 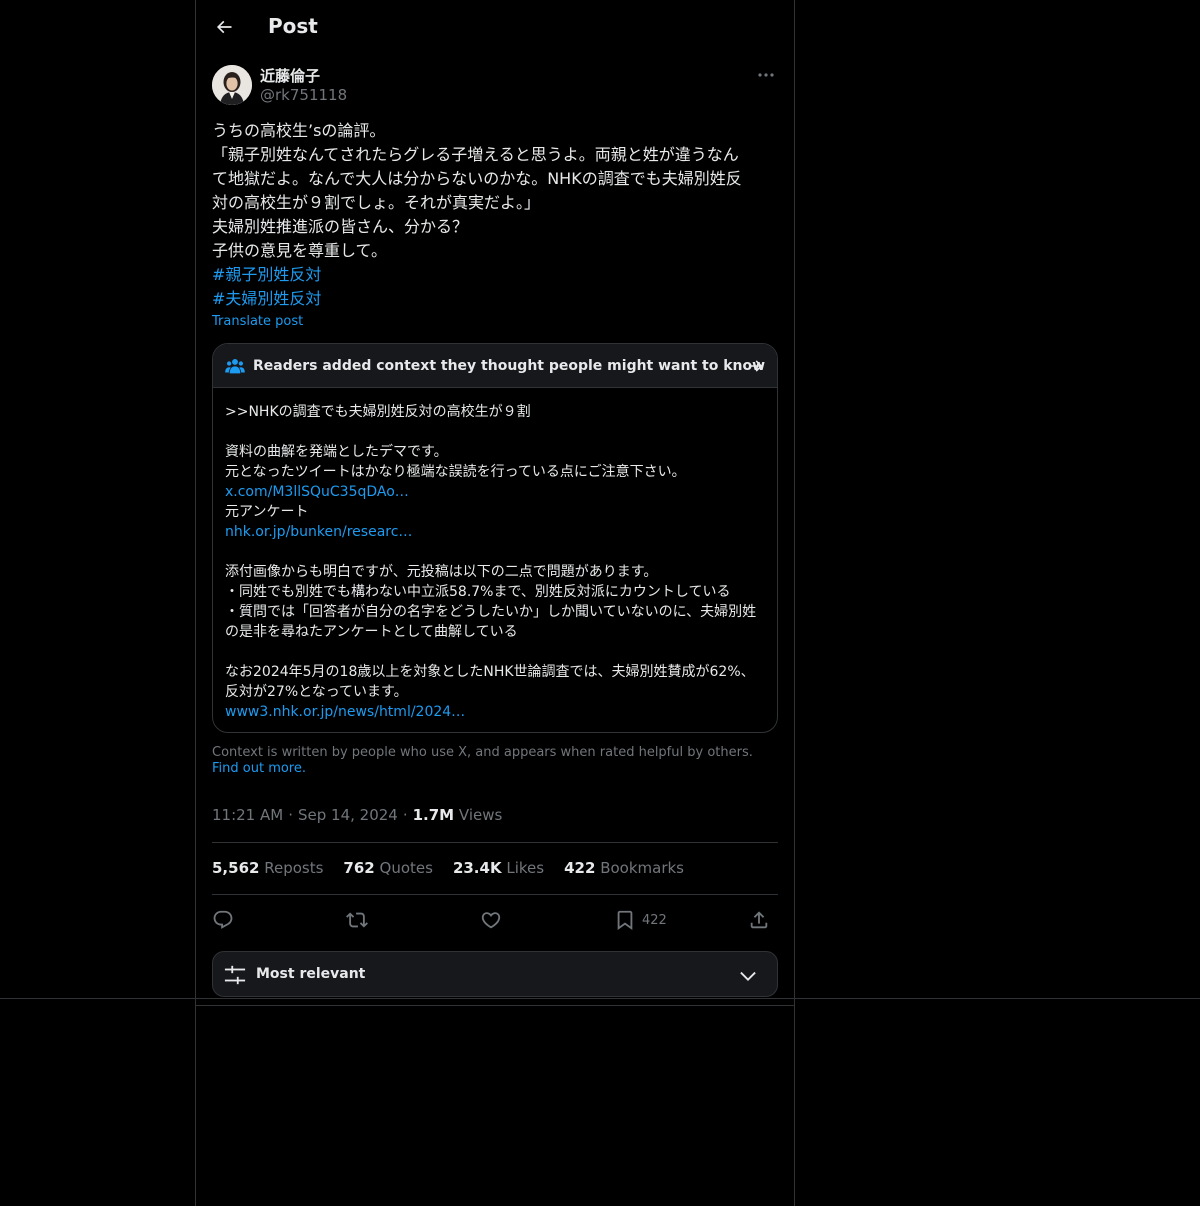 What do you see at coordinates (257, 321) in the screenshot?
I see `translate-post-link: Translate post` at bounding box center [257, 321].